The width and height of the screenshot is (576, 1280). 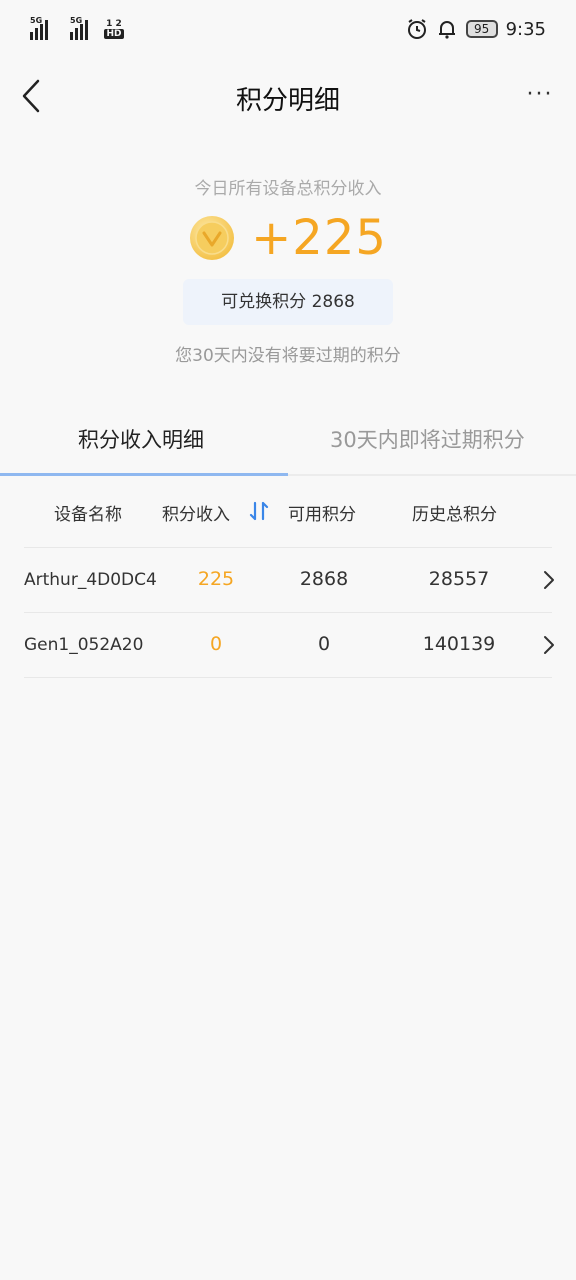 What do you see at coordinates (216, 579) in the screenshot?
I see `income-value: 225` at bounding box center [216, 579].